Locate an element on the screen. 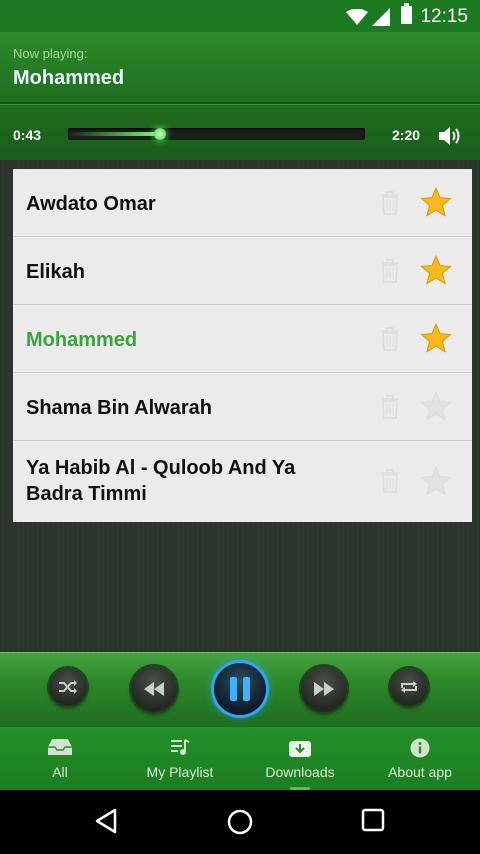  nav-downloads-label: Downloads is located at coordinates (300, 772).